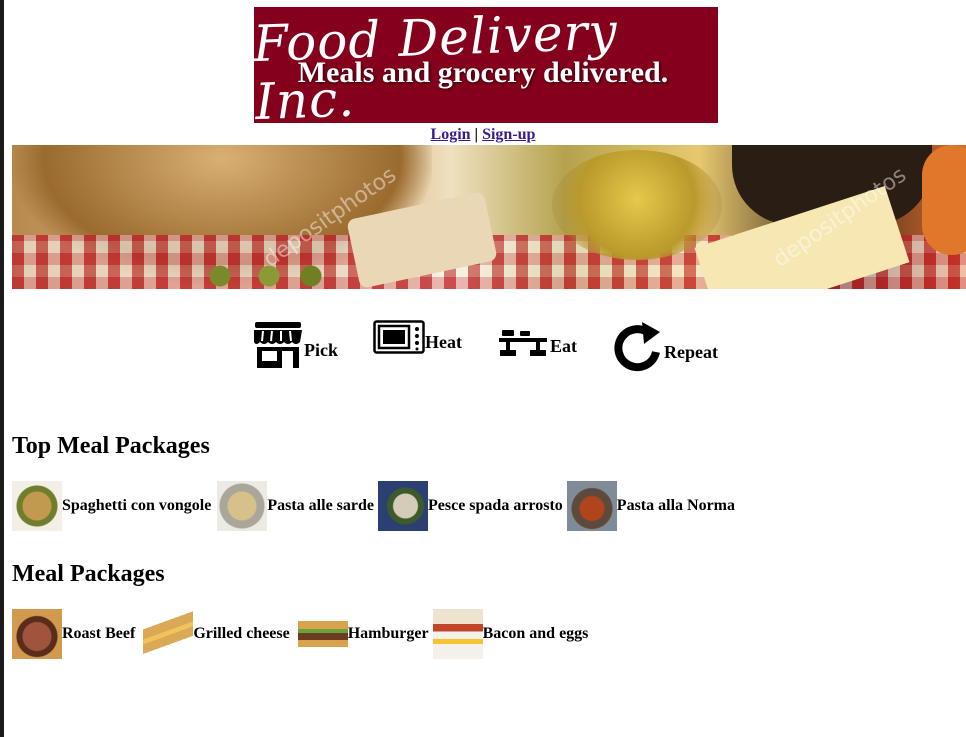 This screenshot has height=737, width=966. What do you see at coordinates (320, 506) in the screenshot?
I see `meal-name: Pasta alle sarde` at bounding box center [320, 506].